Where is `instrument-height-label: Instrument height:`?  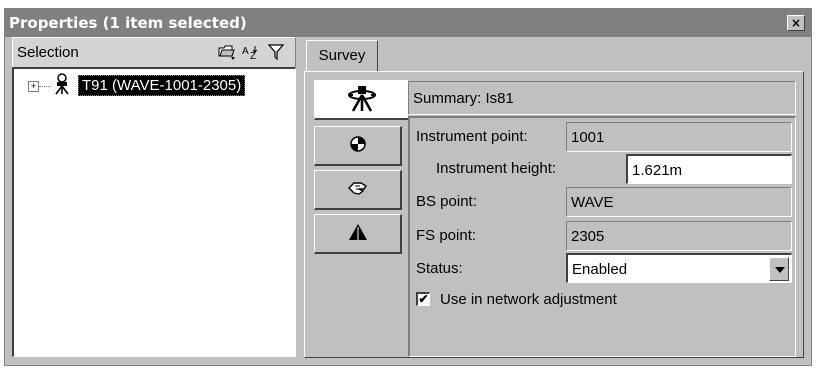
instrument-height-label: Instrument height: is located at coordinates (496, 168).